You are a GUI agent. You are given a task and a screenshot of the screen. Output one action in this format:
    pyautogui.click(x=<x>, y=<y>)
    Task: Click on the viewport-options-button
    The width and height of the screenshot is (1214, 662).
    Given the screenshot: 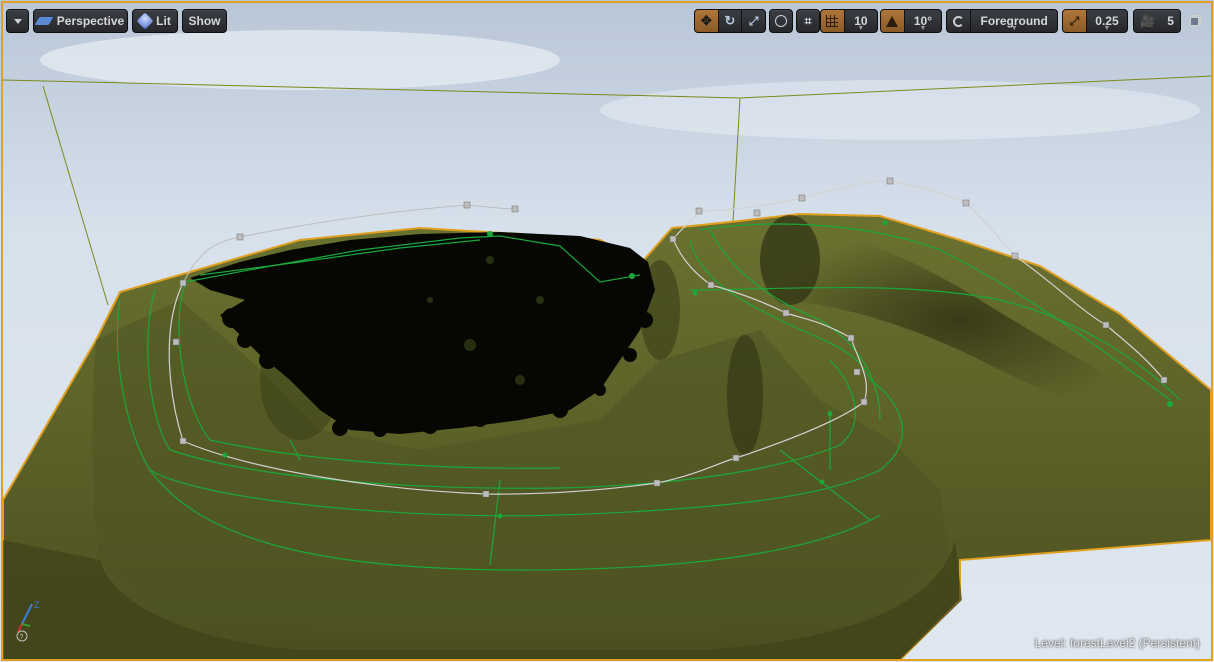 What is the action you would take?
    pyautogui.click(x=17, y=21)
    